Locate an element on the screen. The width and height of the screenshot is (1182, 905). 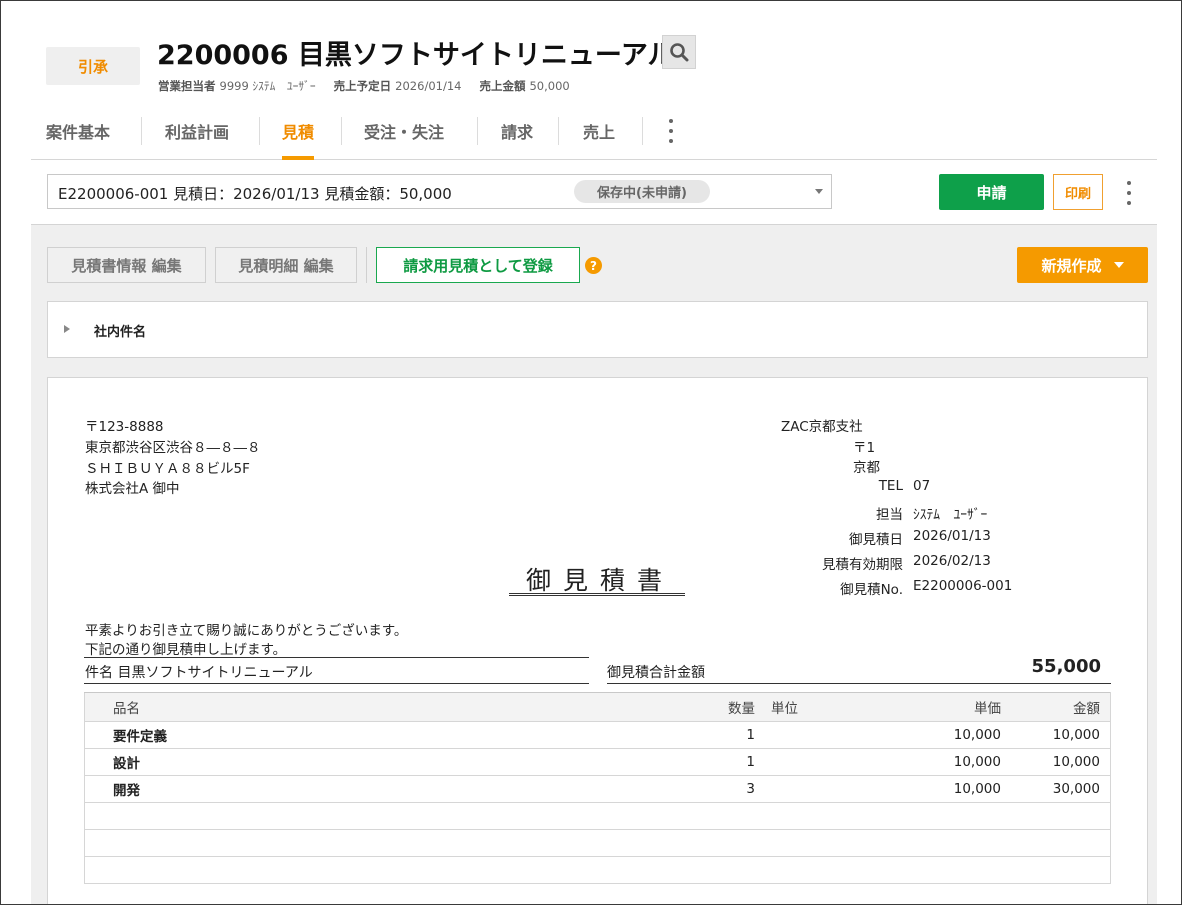
register-billing-estimate-button: 請求用見積として登録 is located at coordinates (478, 265).